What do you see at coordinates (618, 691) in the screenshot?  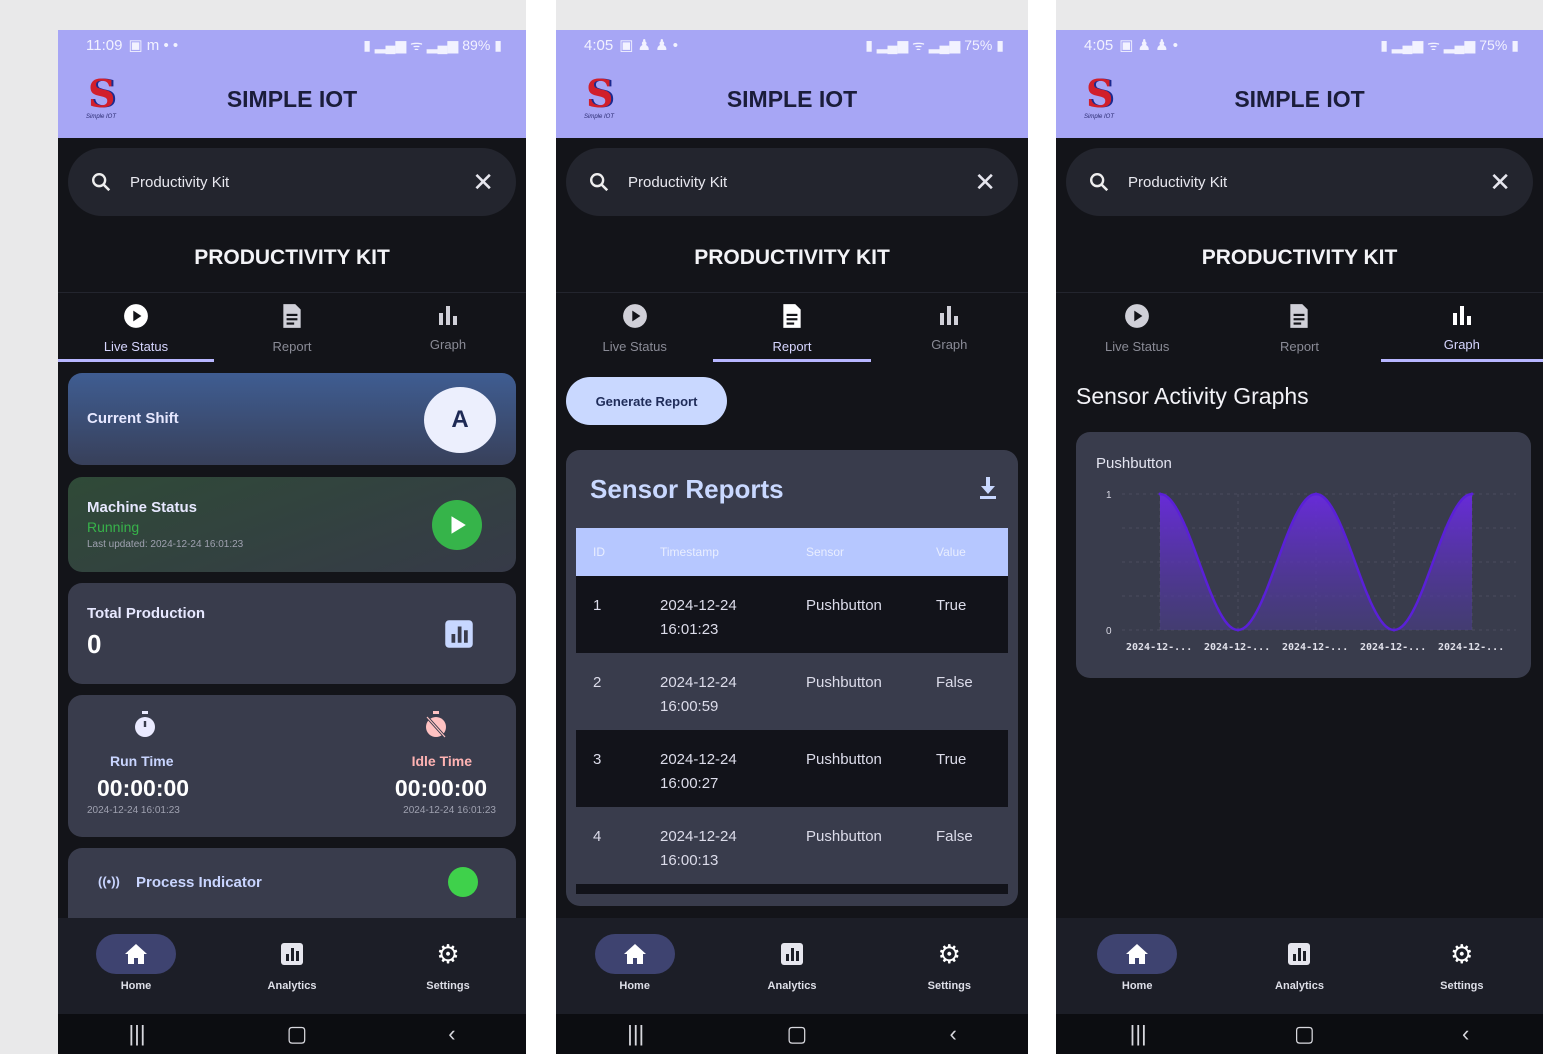 I see `cell-id: 2` at bounding box center [618, 691].